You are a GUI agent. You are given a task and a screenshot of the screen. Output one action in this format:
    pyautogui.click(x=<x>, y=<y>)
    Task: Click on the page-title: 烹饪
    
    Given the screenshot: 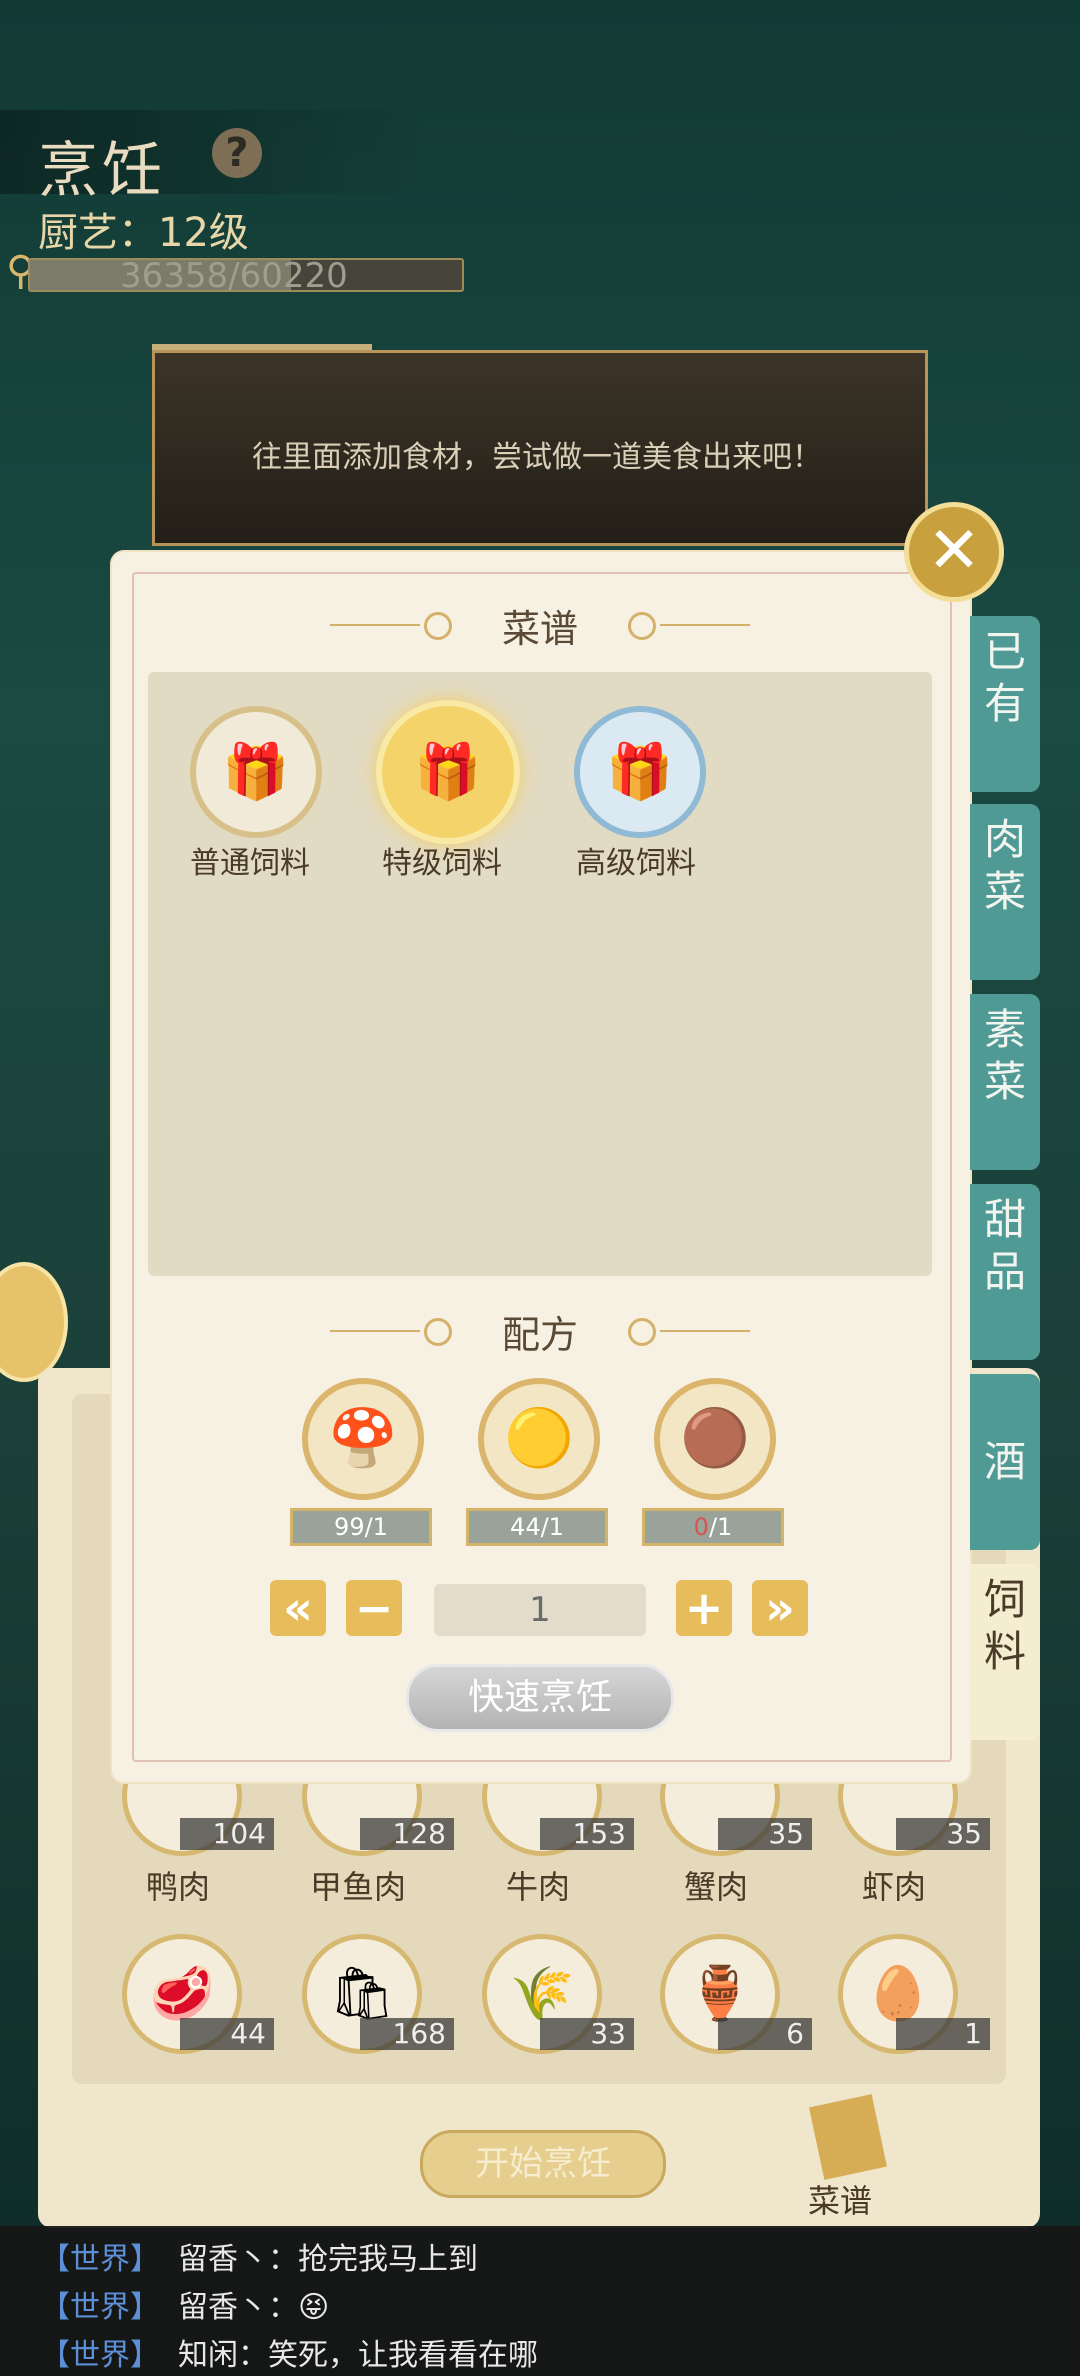 What is the action you would take?
    pyautogui.click(x=102, y=171)
    